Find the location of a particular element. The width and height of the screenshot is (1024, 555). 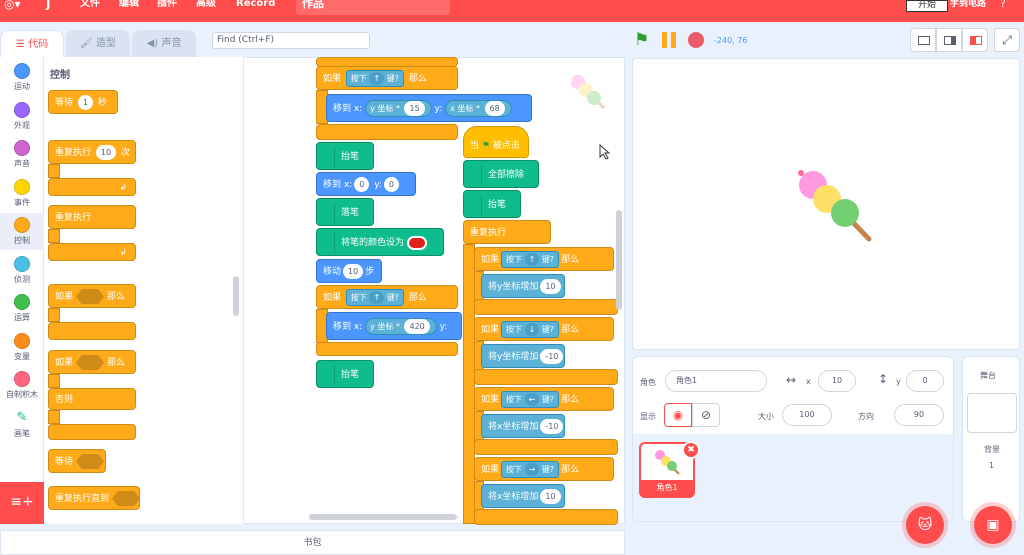

color-swatch is located at coordinates (416, 242).